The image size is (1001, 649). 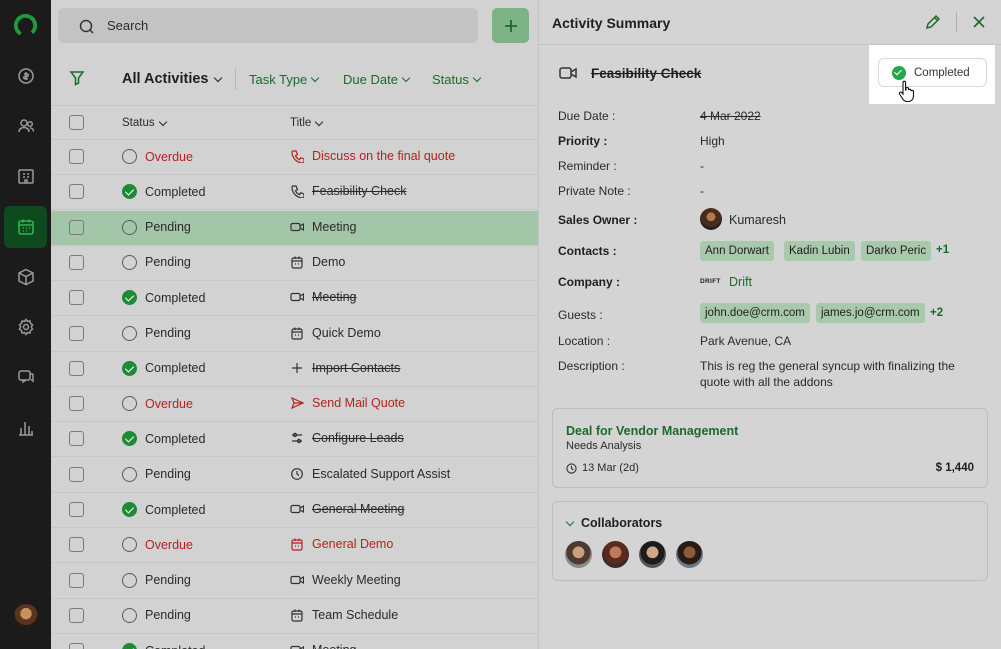 What do you see at coordinates (345, 368) in the screenshot?
I see `row-title: Import Contacts` at bounding box center [345, 368].